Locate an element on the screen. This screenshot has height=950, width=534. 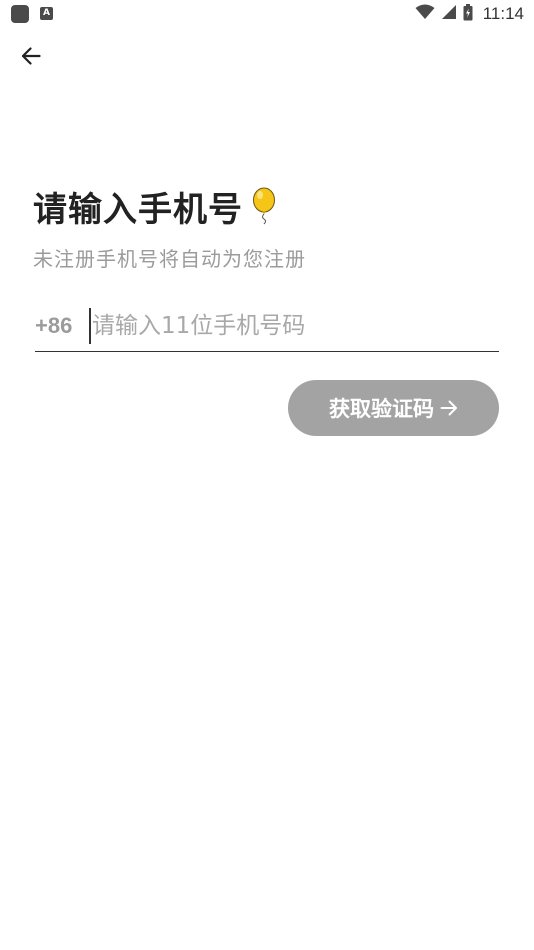
back-button is located at coordinates (31, 58).